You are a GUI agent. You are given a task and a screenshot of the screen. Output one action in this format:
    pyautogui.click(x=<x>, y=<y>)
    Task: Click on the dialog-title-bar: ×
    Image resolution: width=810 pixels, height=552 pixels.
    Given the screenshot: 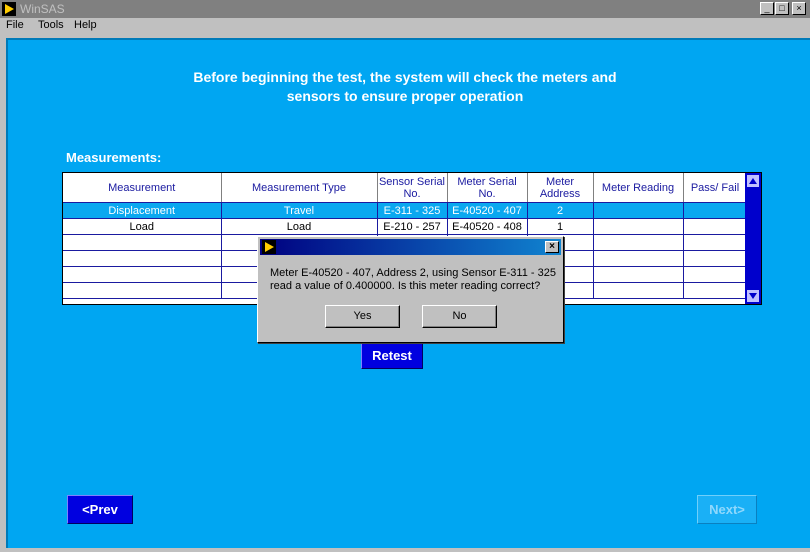 What is the action you would take?
    pyautogui.click(x=410, y=247)
    